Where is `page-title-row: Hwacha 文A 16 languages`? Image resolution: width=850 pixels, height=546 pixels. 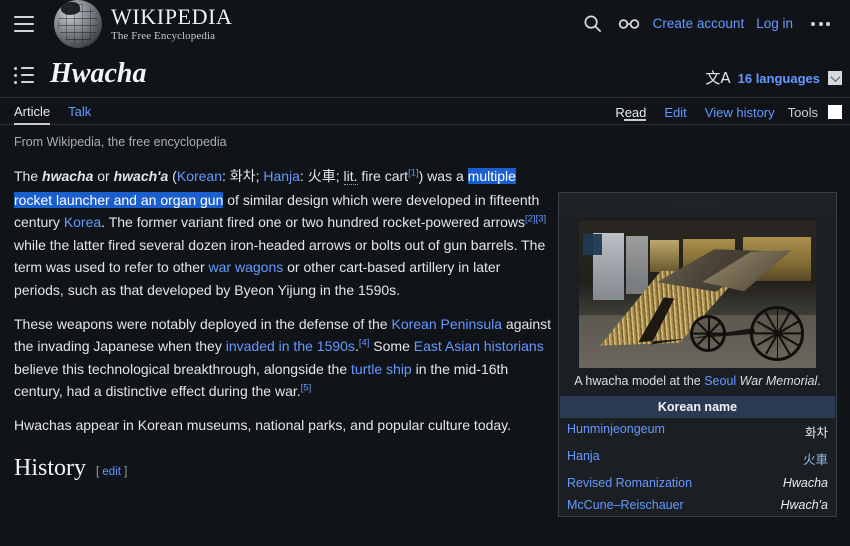
page-title-row: Hwacha 文A 16 languages is located at coordinates (425, 68).